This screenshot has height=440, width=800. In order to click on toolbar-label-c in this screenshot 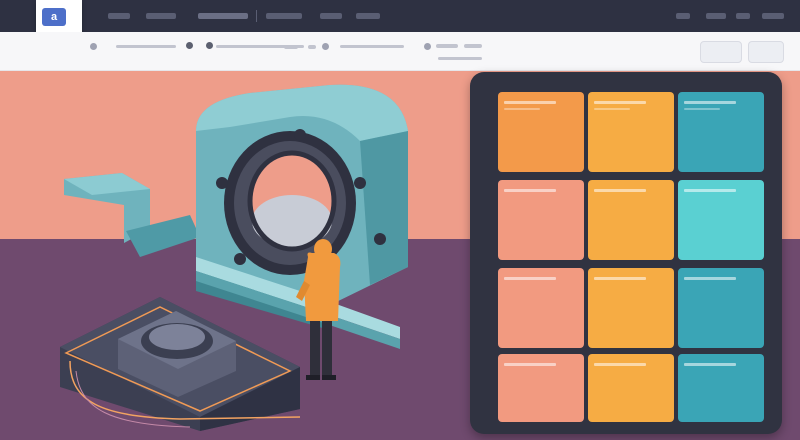, I will do `click(447, 46)`.